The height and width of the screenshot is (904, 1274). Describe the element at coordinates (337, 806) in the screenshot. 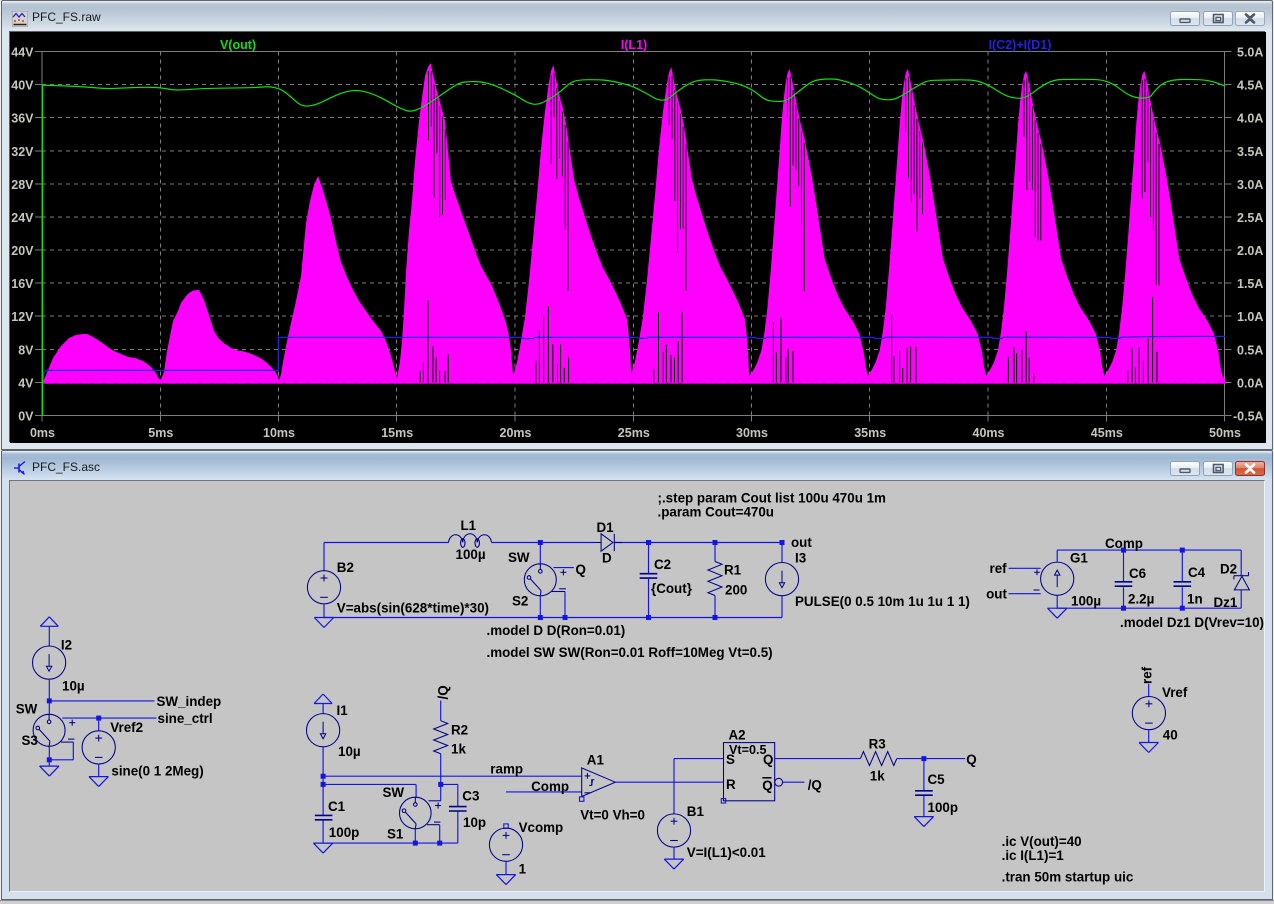

I see `svg-text: C1` at that location.